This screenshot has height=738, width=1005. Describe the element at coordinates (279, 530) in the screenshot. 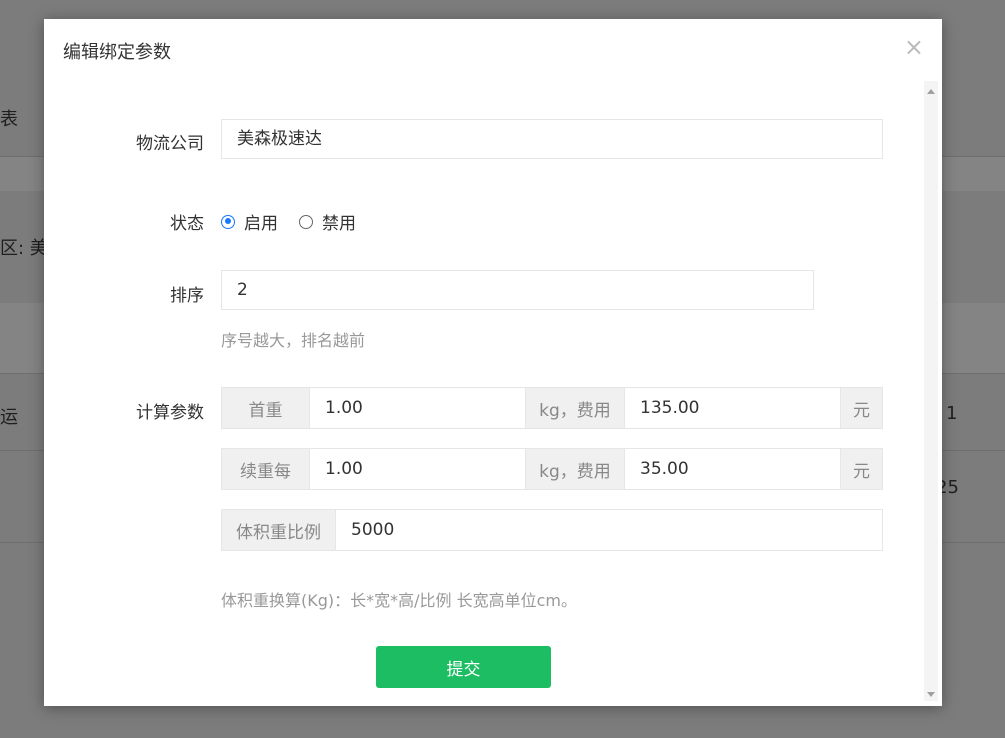

I see `volume-ratio-prefix: 体积重比例` at that location.